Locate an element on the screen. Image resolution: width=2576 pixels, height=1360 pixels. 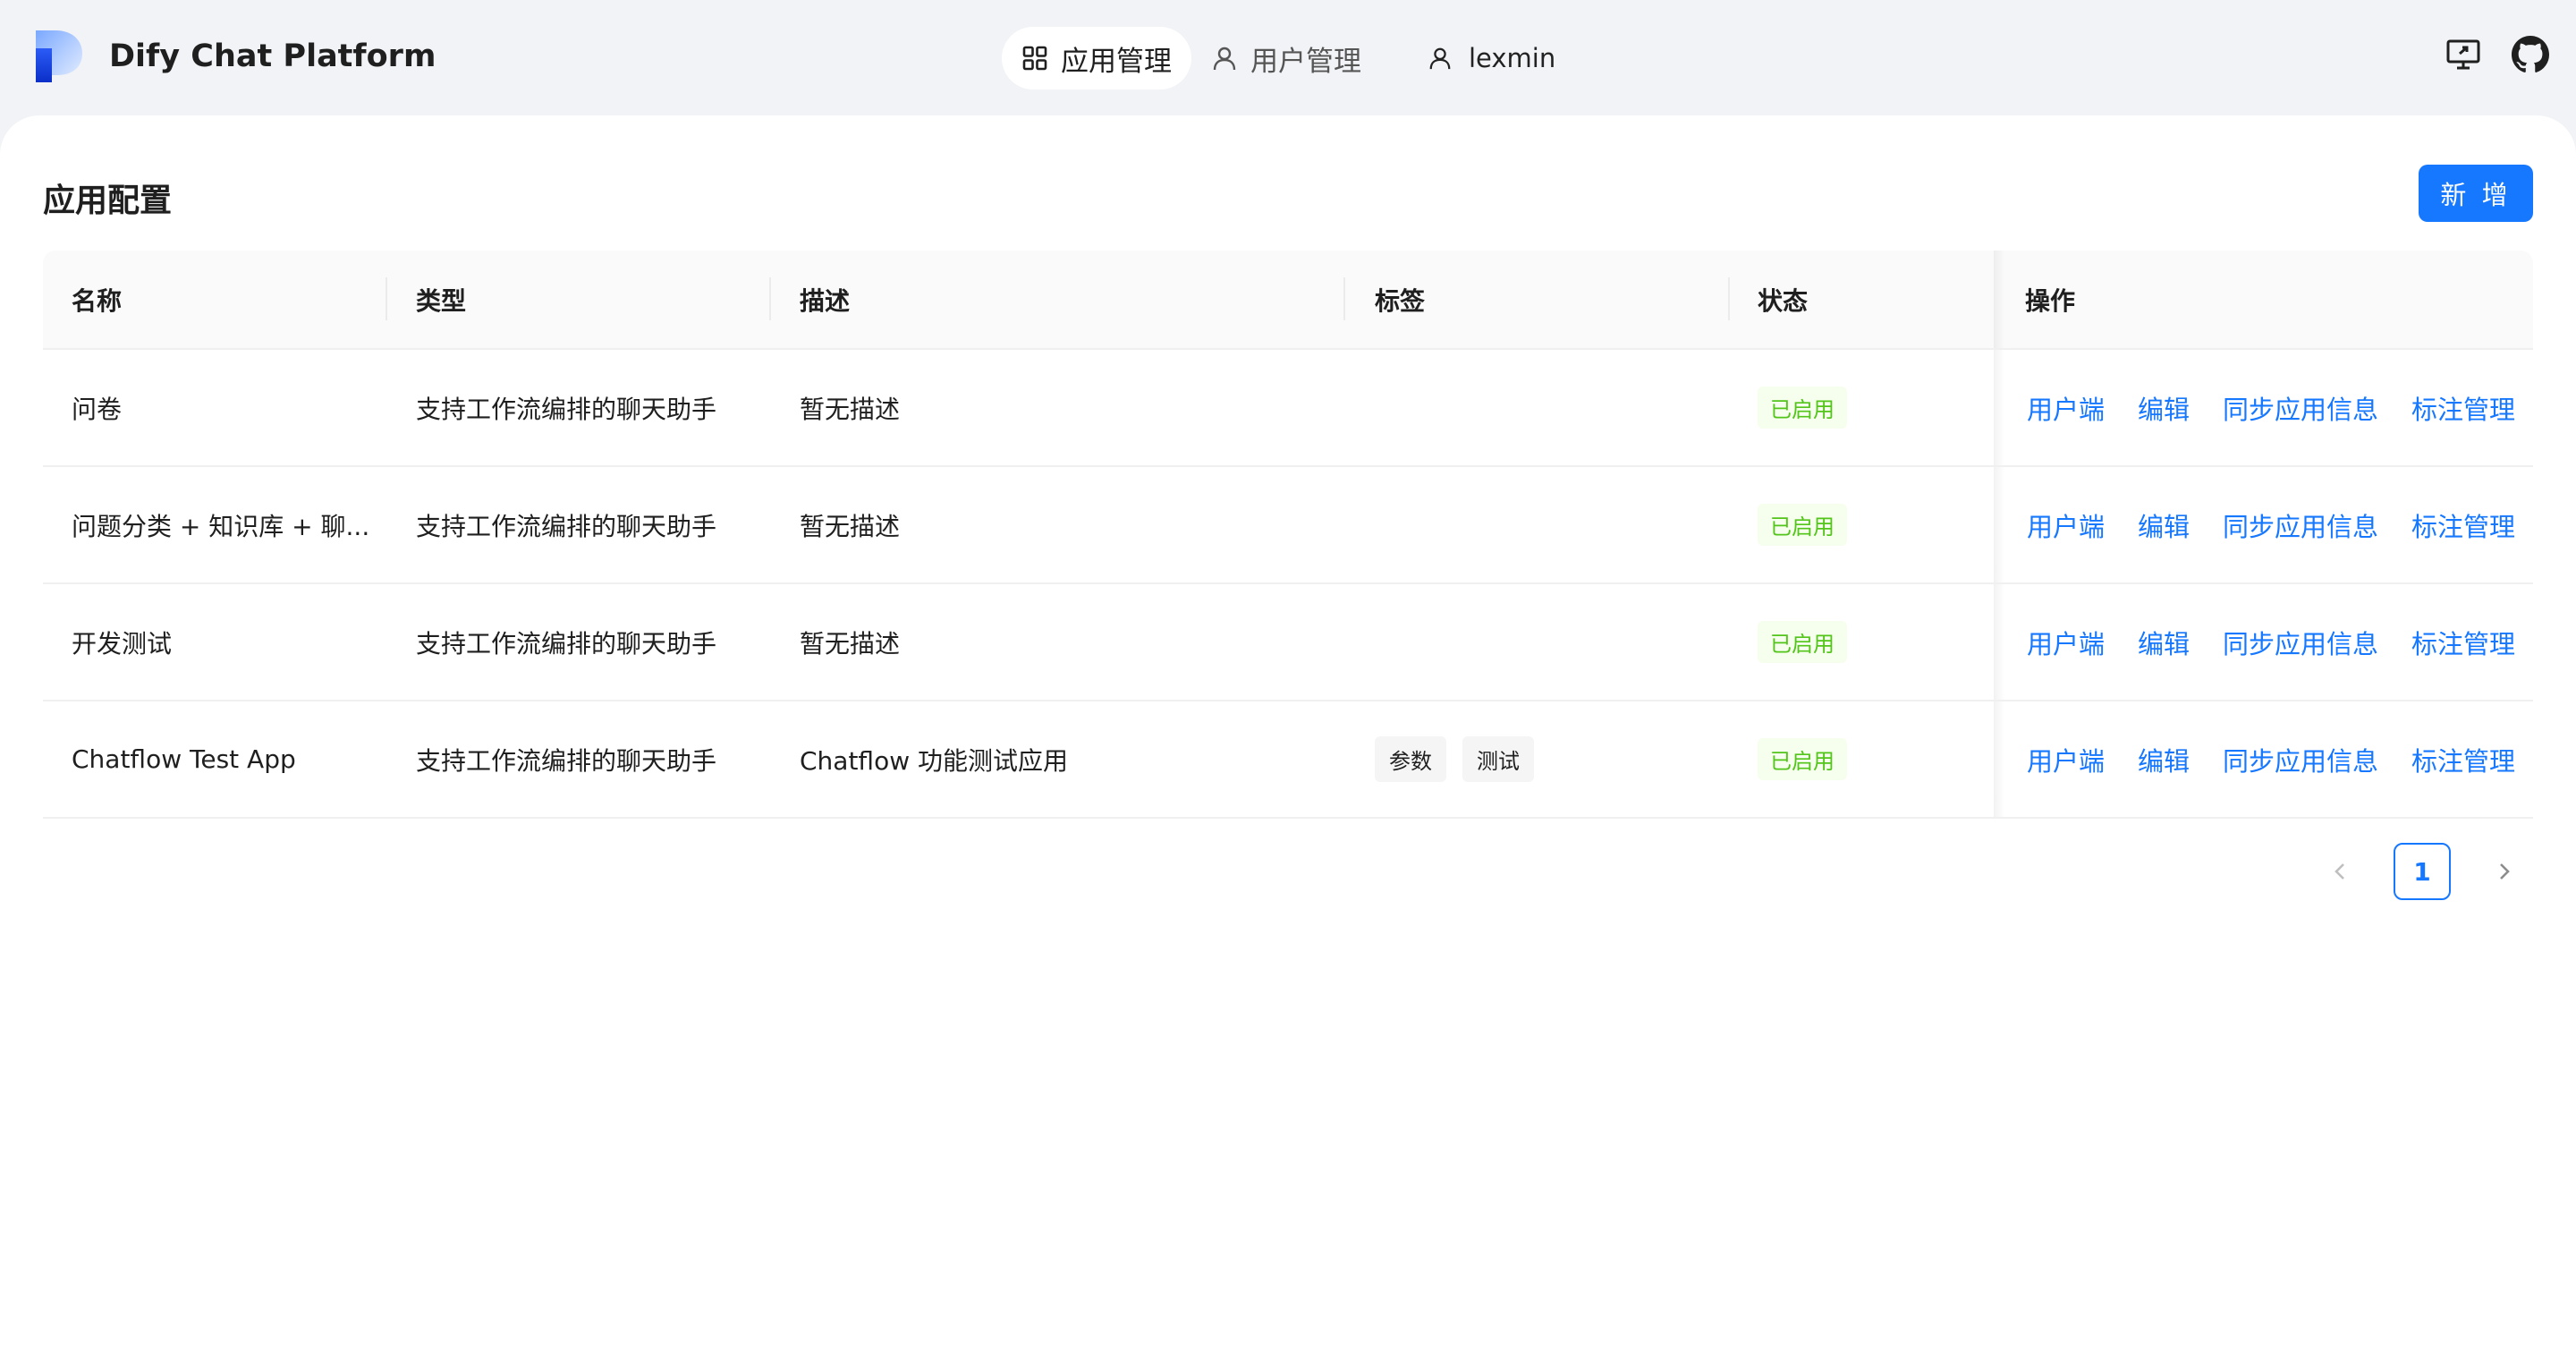
column-header-name: 名称 is located at coordinates (97, 300).